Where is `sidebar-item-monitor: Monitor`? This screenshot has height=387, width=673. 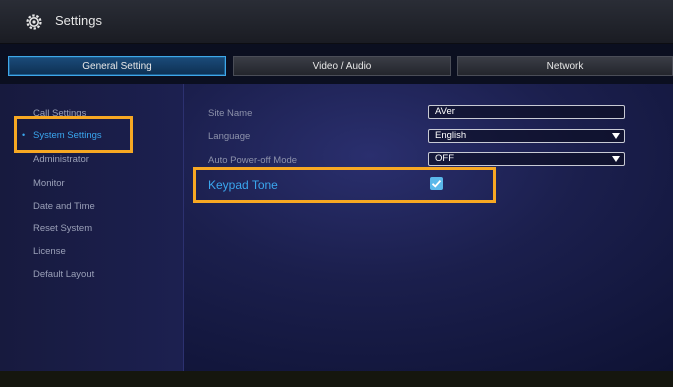 sidebar-item-monitor: Monitor is located at coordinates (49, 183).